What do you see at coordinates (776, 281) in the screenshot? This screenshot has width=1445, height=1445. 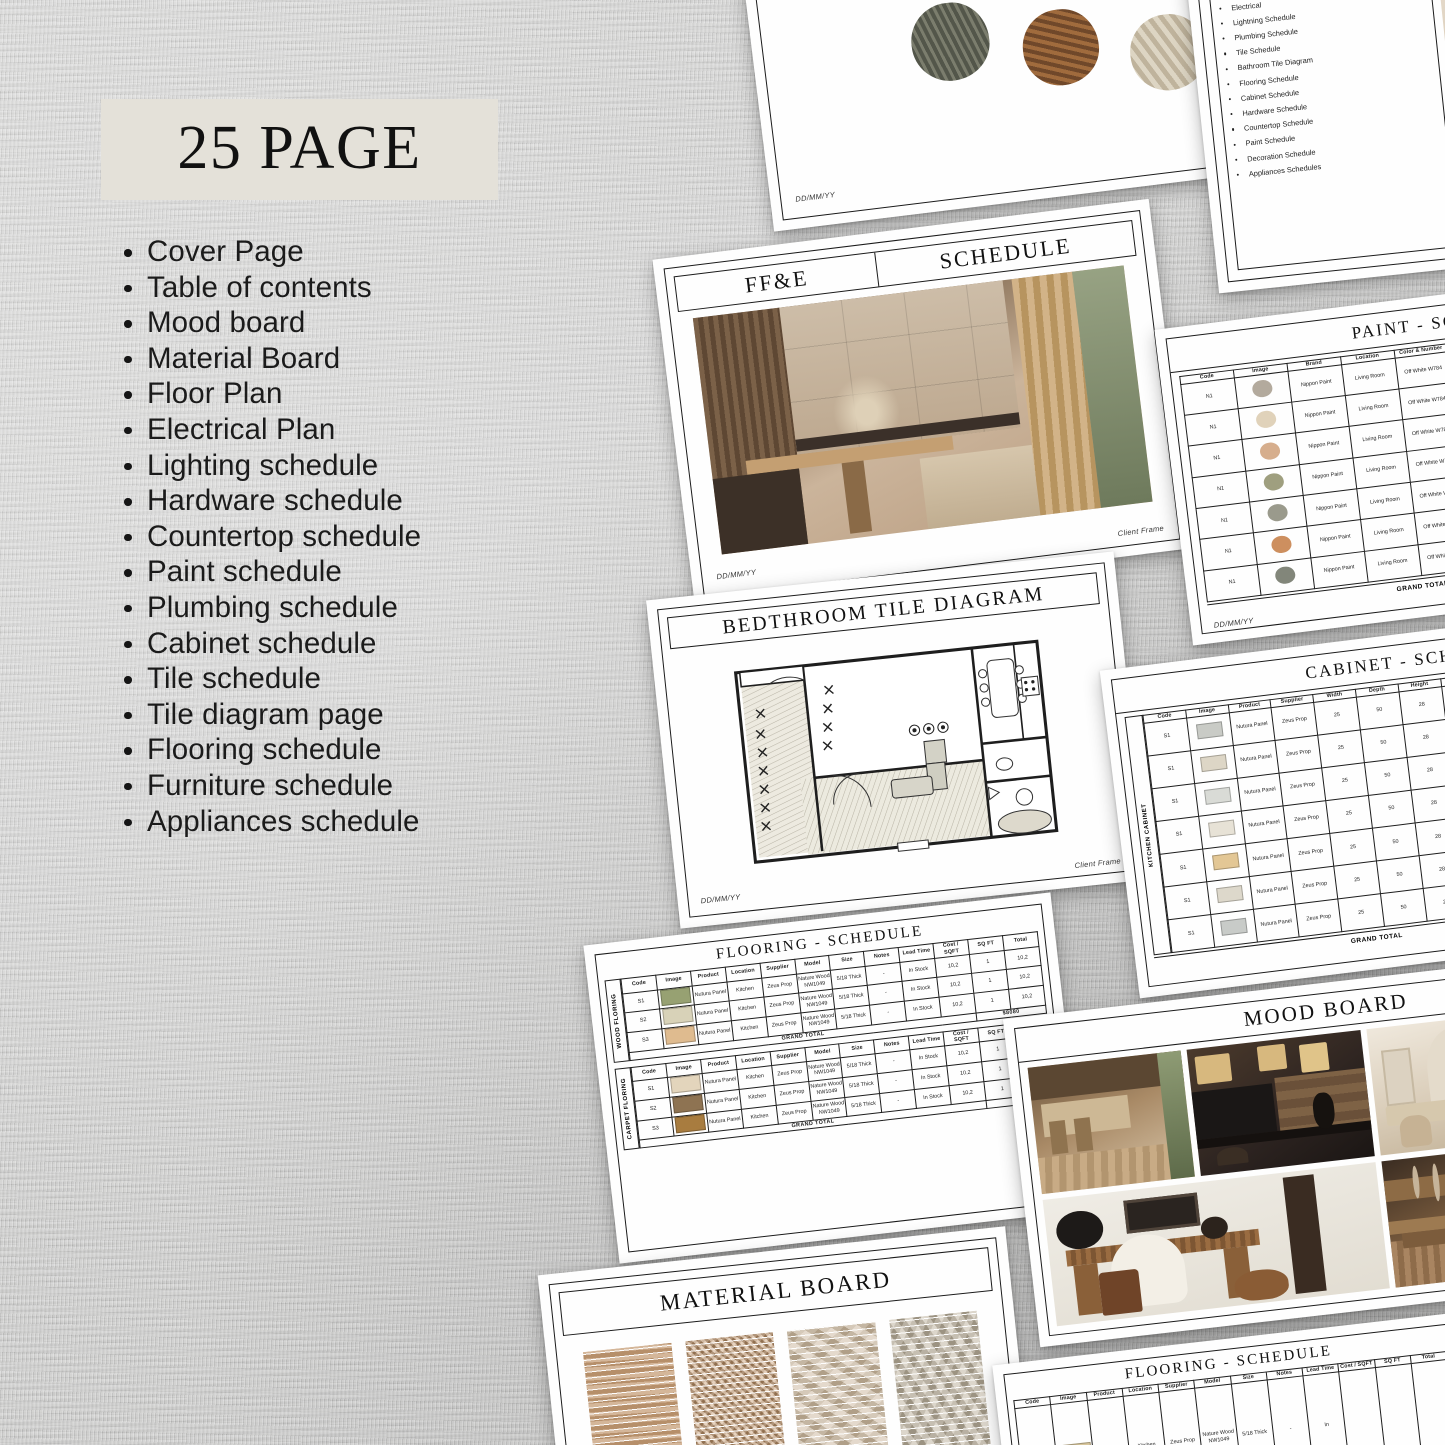 I see `ffe-title-left: FF&E` at bounding box center [776, 281].